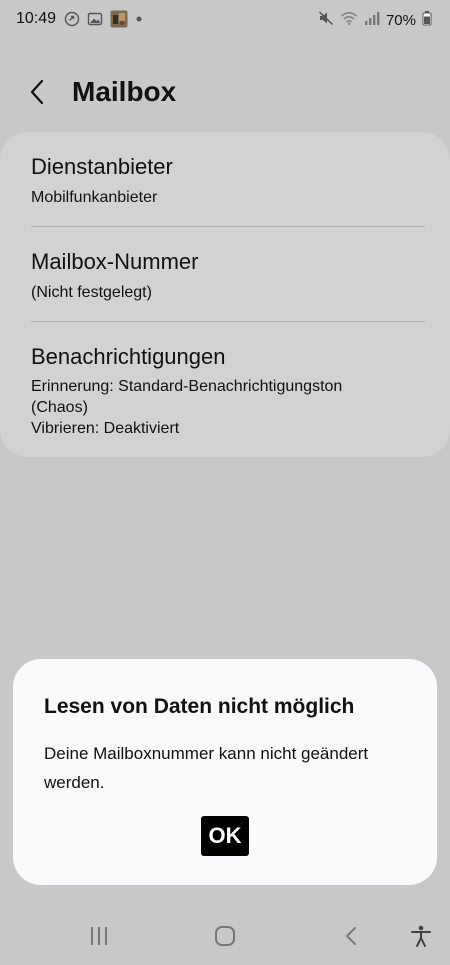  I want to click on recent-apps-icon, so click(99, 936).